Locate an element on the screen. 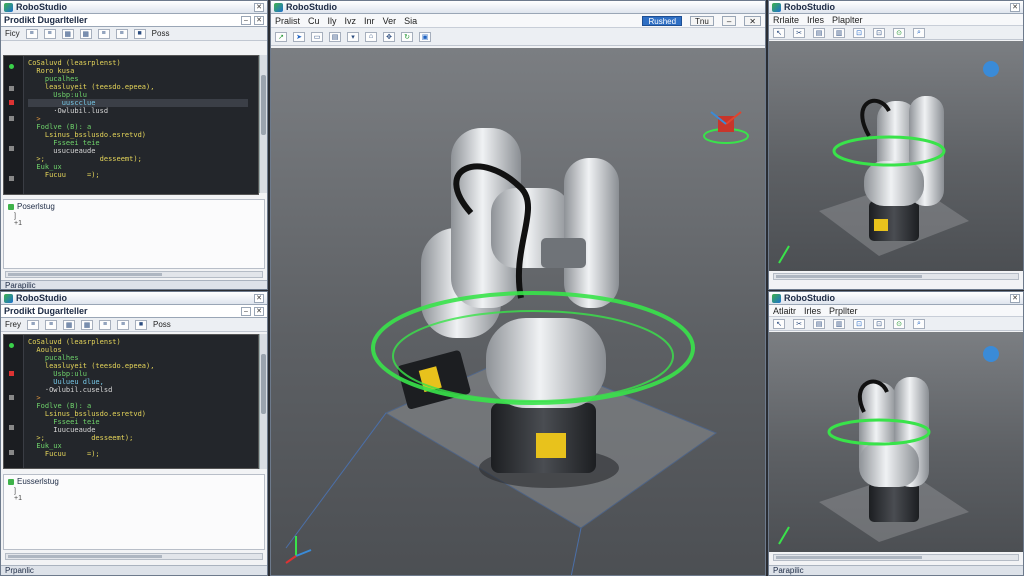  menu-item: Cu is located at coordinates (314, 21).